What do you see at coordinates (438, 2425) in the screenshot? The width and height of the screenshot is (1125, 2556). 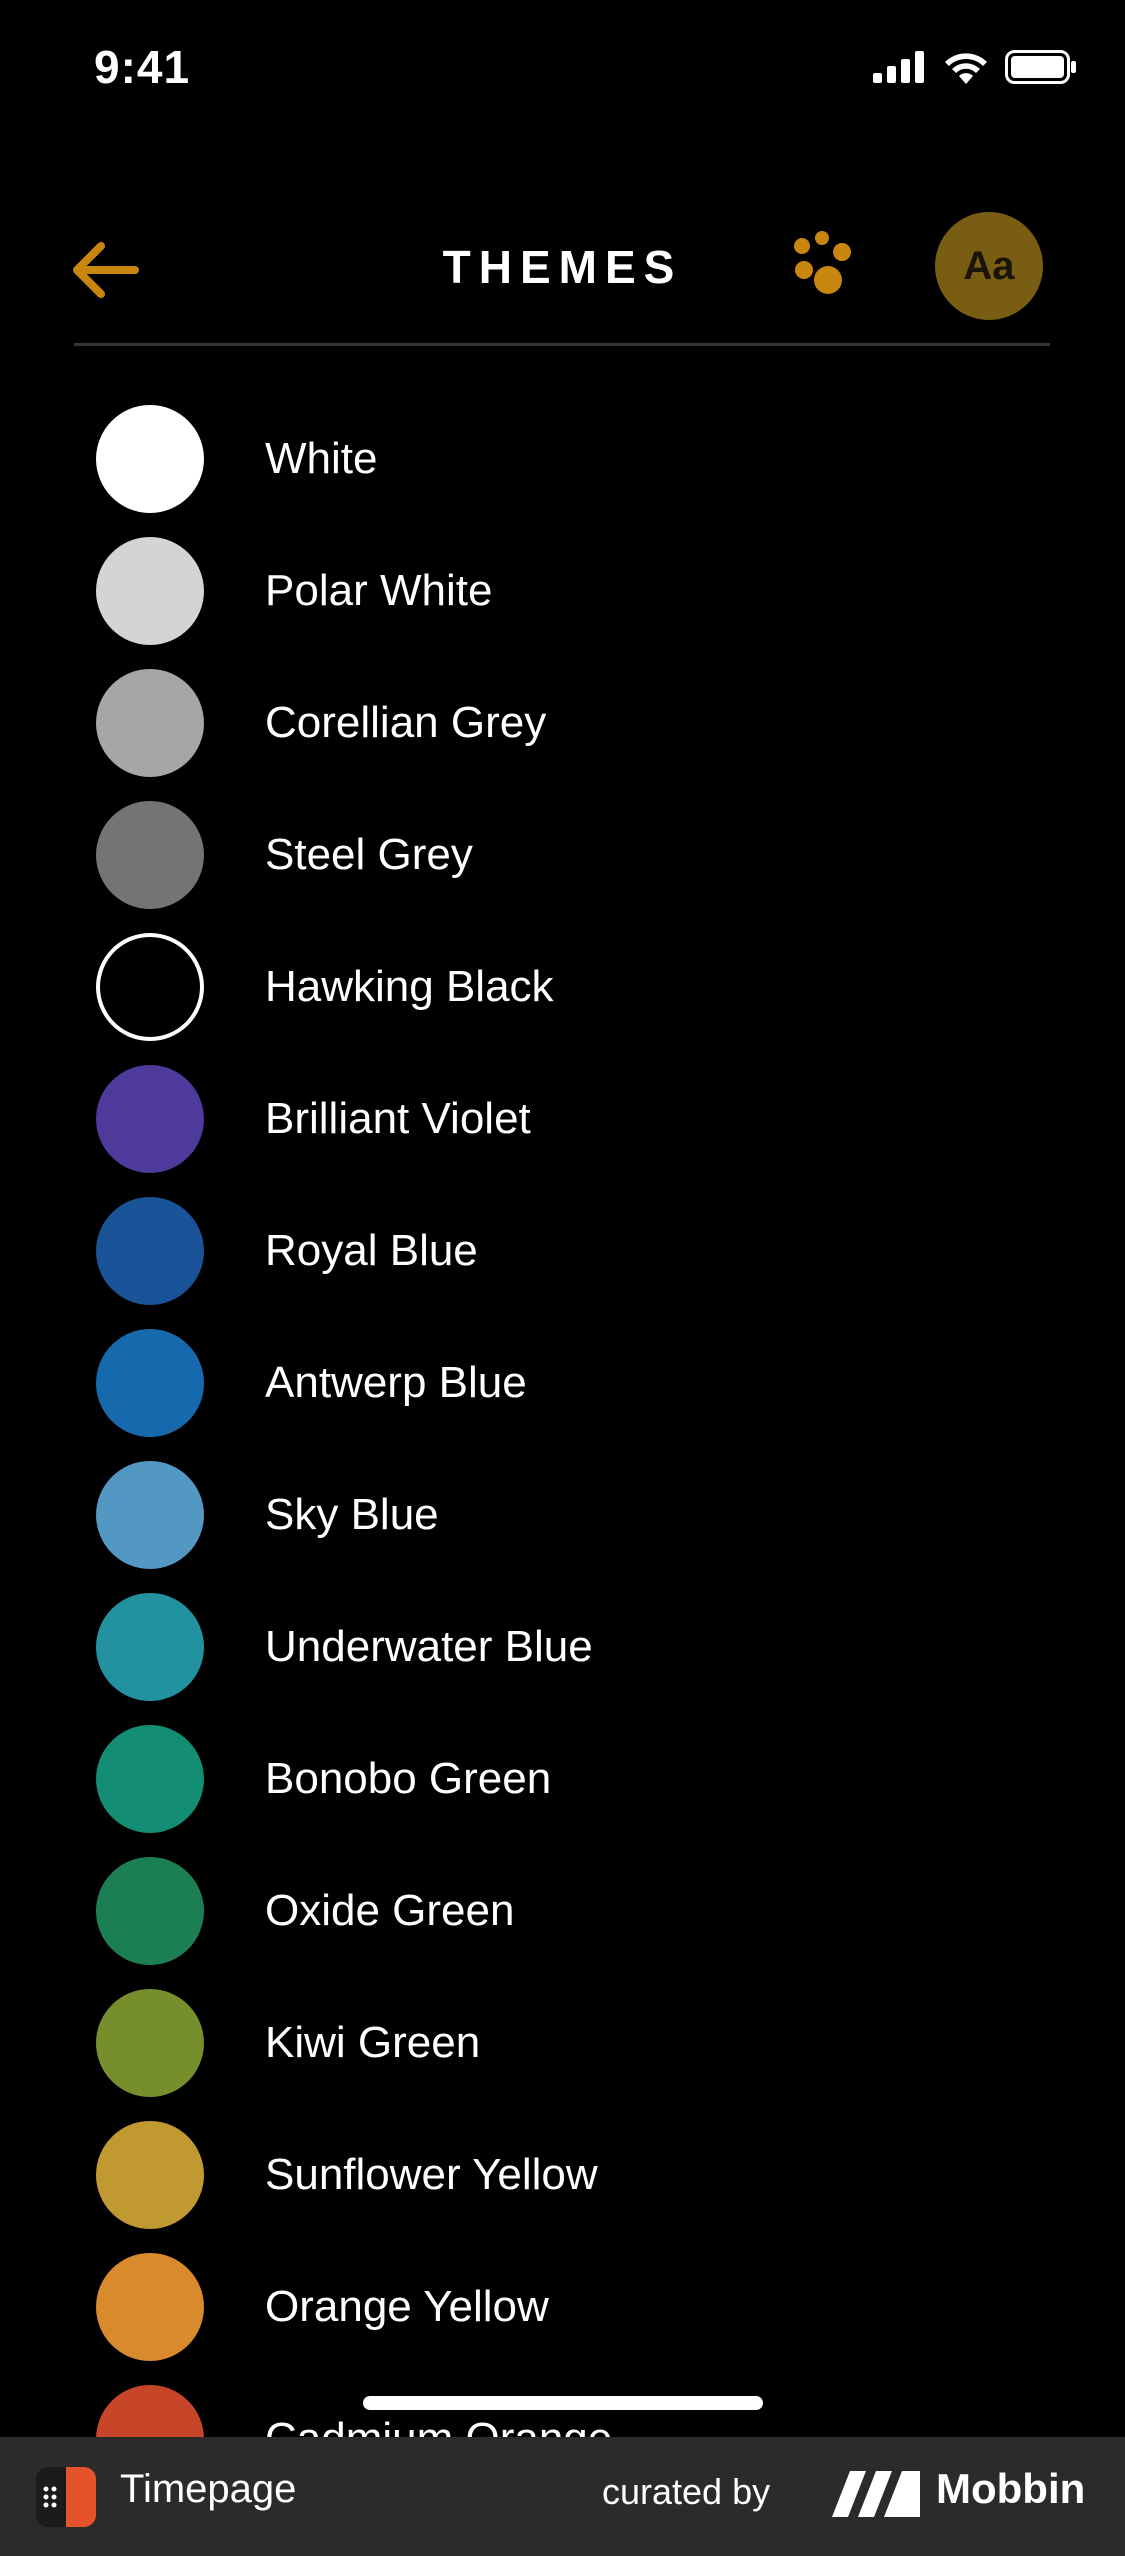 I see `theme-label: Cadmium Orange` at bounding box center [438, 2425].